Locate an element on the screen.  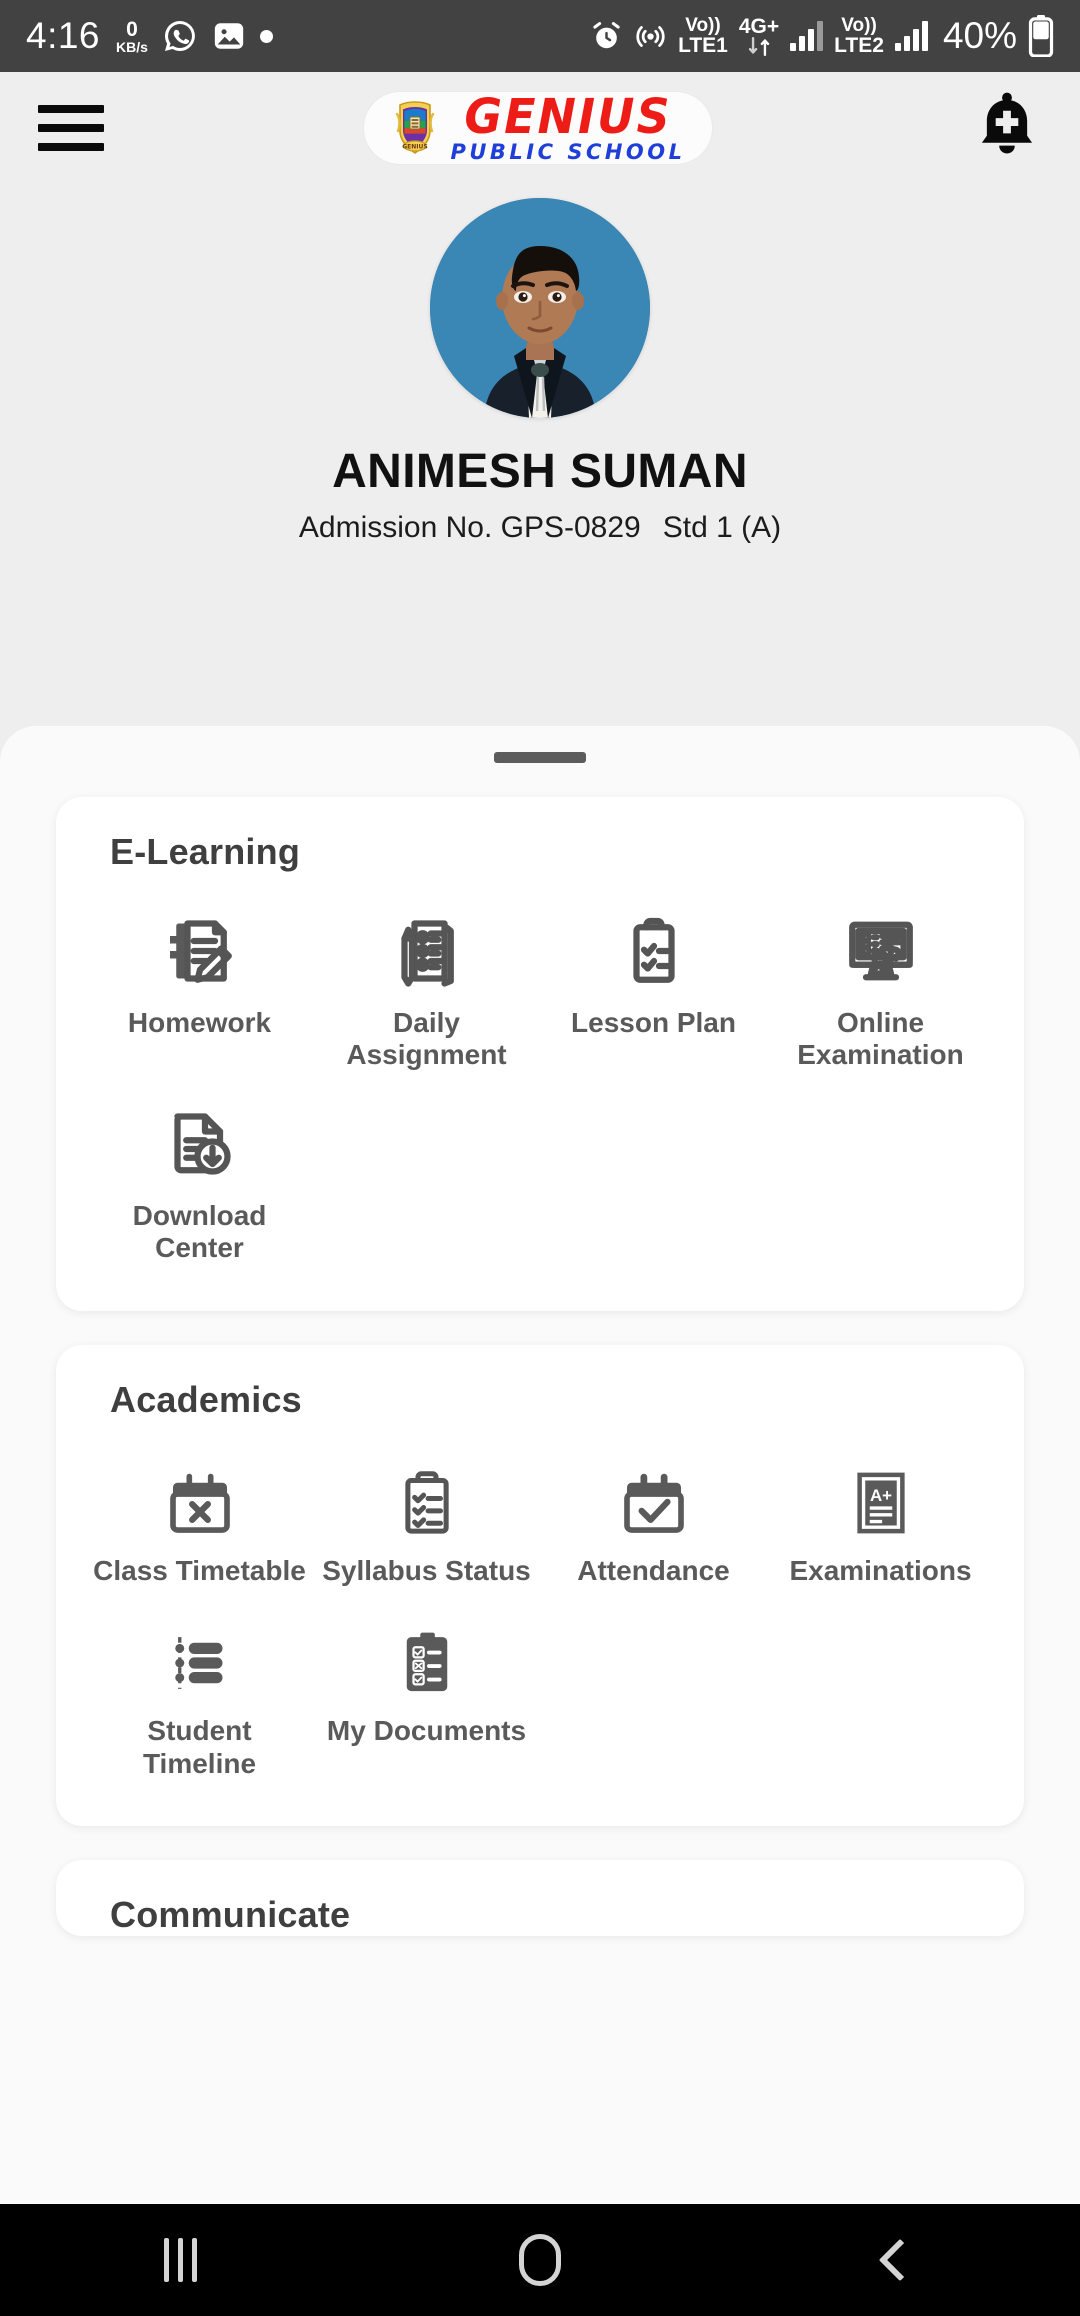
home-icon is located at coordinates (540, 2260).